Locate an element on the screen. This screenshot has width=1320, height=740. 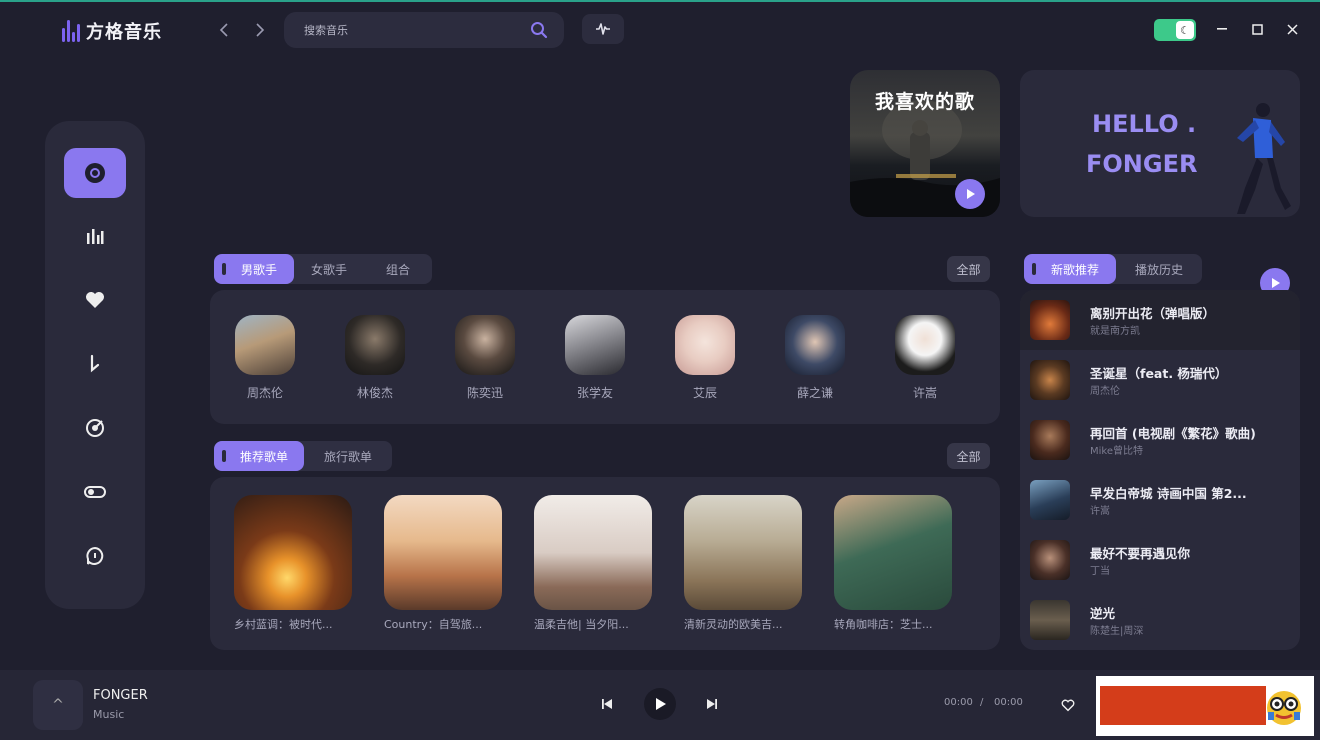
sidebar-item-settings is located at coordinates (95, 492).